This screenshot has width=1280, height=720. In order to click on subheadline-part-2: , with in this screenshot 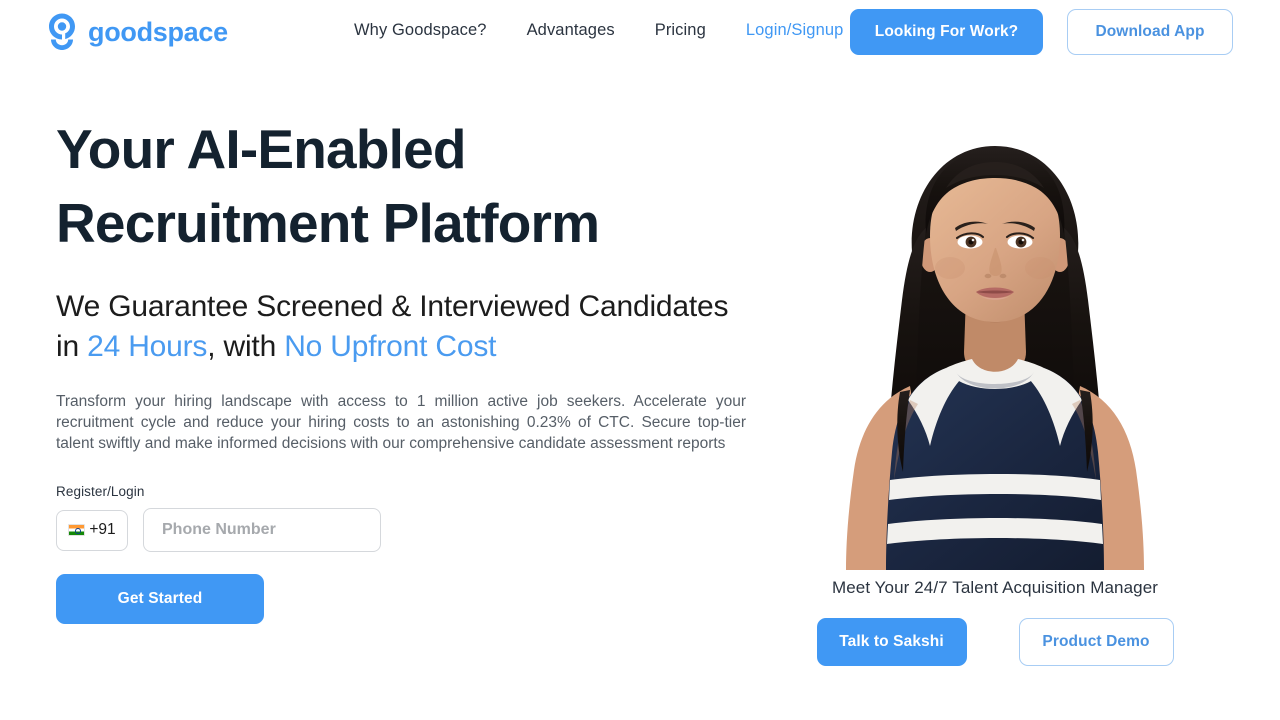, I will do `click(246, 346)`.